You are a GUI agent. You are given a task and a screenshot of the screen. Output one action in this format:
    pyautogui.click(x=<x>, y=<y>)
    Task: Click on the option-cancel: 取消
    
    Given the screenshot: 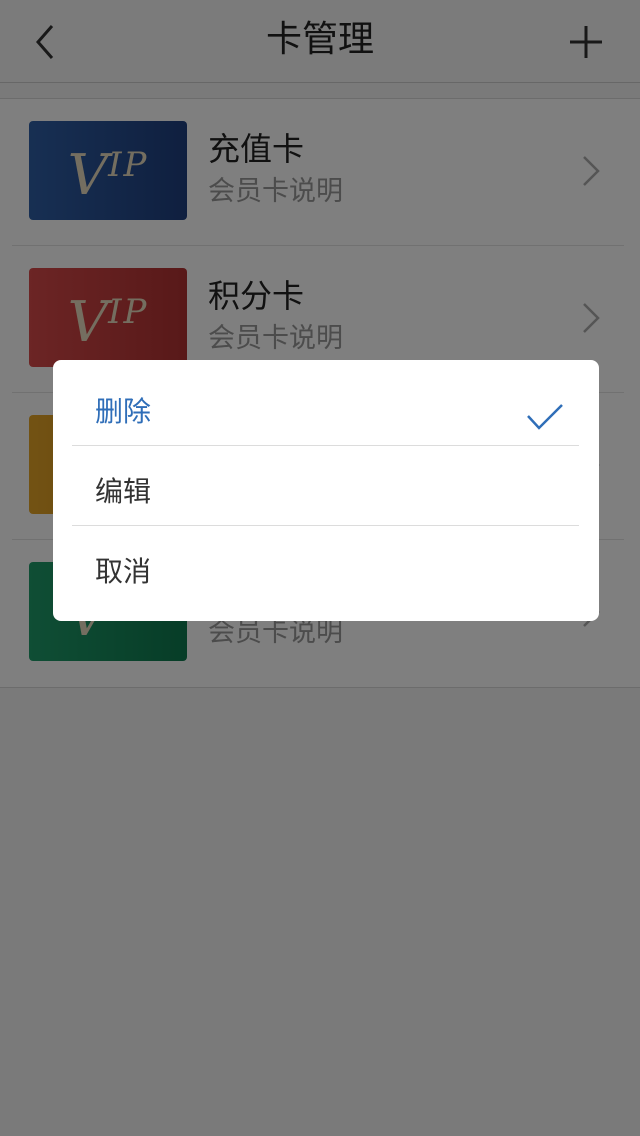 What is the action you would take?
    pyautogui.click(x=326, y=566)
    